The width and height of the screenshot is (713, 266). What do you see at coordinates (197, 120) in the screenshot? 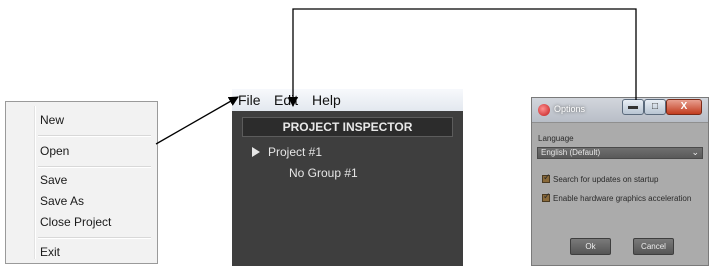
I see `connector-file-menu` at bounding box center [197, 120].